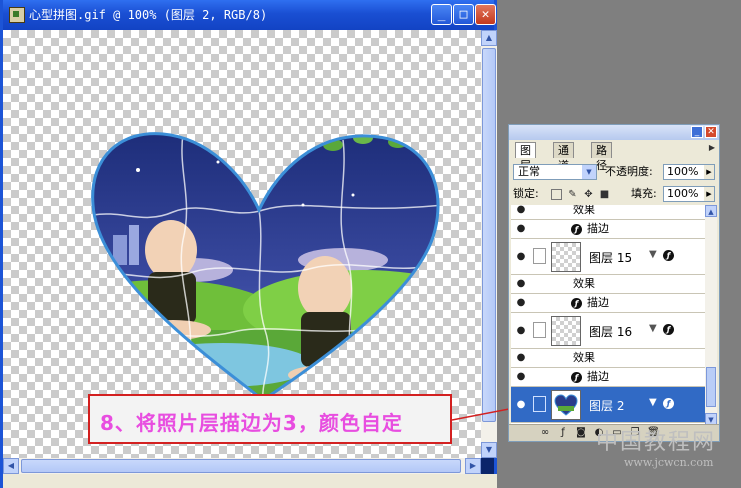 The height and width of the screenshot is (488, 741). I want to click on fill-label: 填充:, so click(644, 193).